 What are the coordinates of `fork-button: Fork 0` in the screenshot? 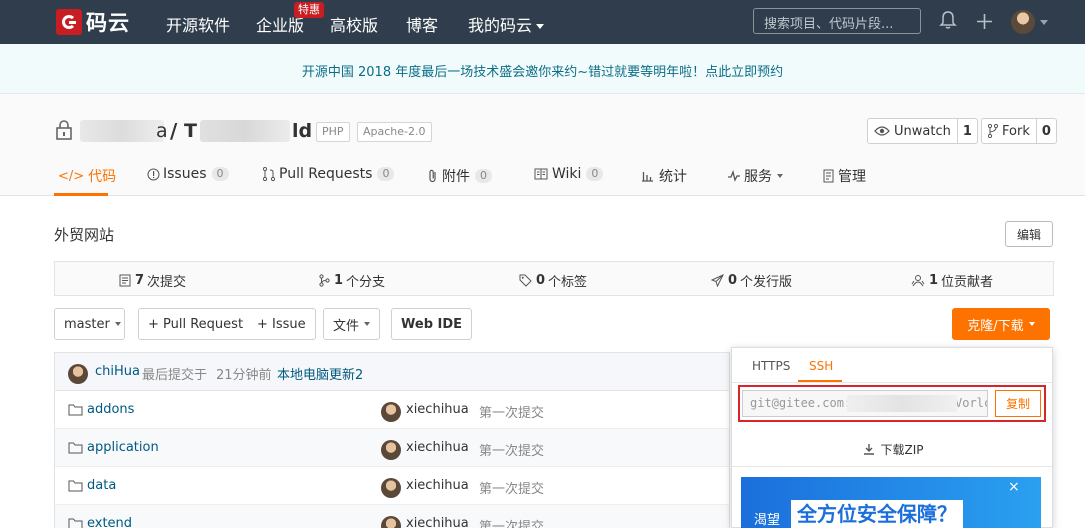 It's located at (1019, 131).